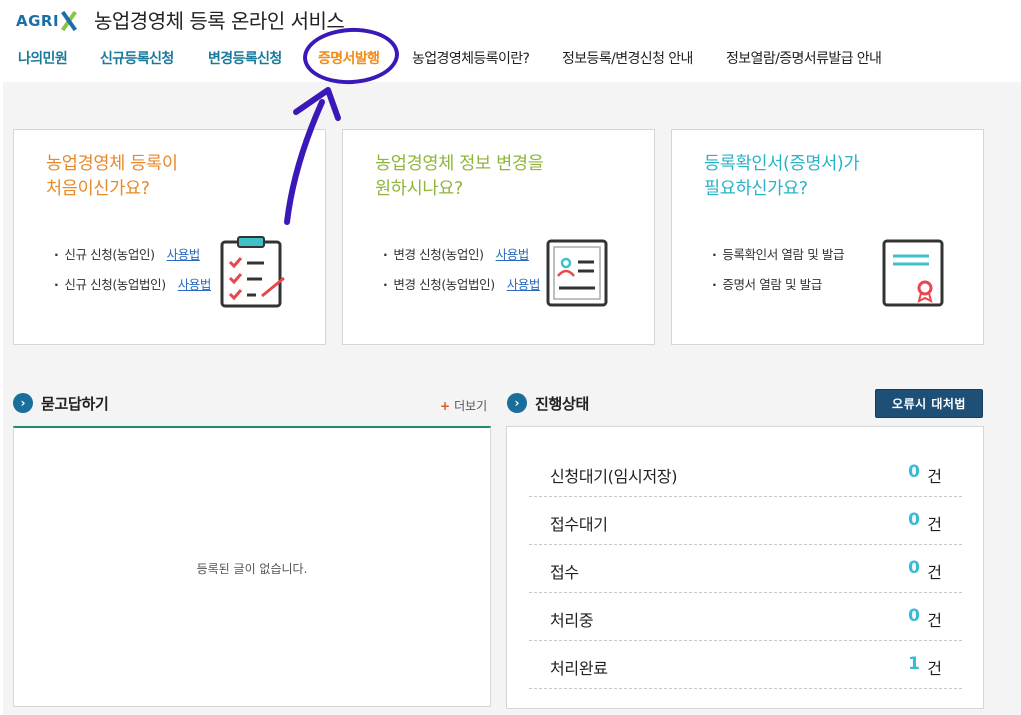 Image resolution: width=1021 pixels, height=715 pixels. What do you see at coordinates (252, 569) in the screenshot?
I see `empty-message: 등록된 글이 없습니다.` at bounding box center [252, 569].